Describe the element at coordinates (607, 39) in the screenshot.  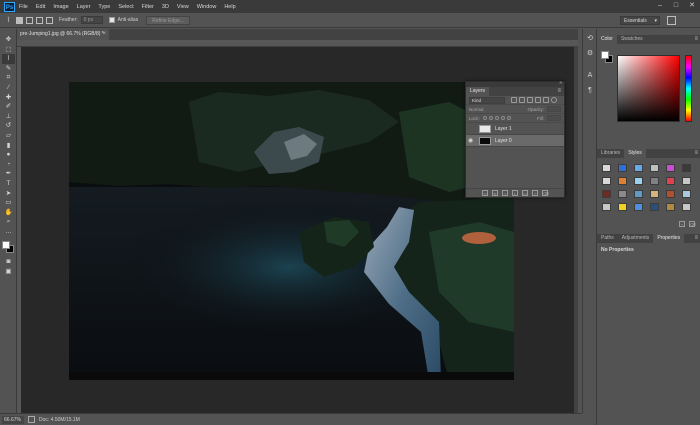
I see `tab-color: Color` at that location.